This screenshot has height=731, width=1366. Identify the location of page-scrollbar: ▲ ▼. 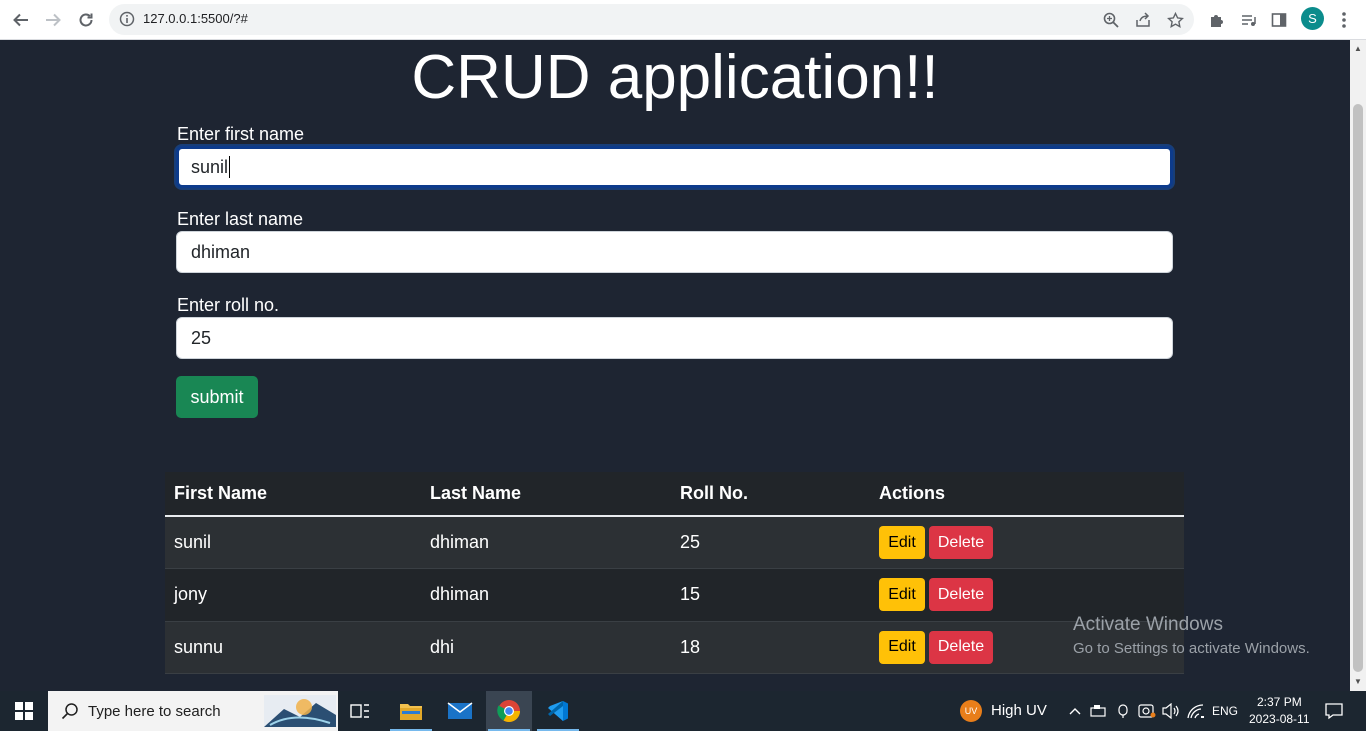
(1358, 365).